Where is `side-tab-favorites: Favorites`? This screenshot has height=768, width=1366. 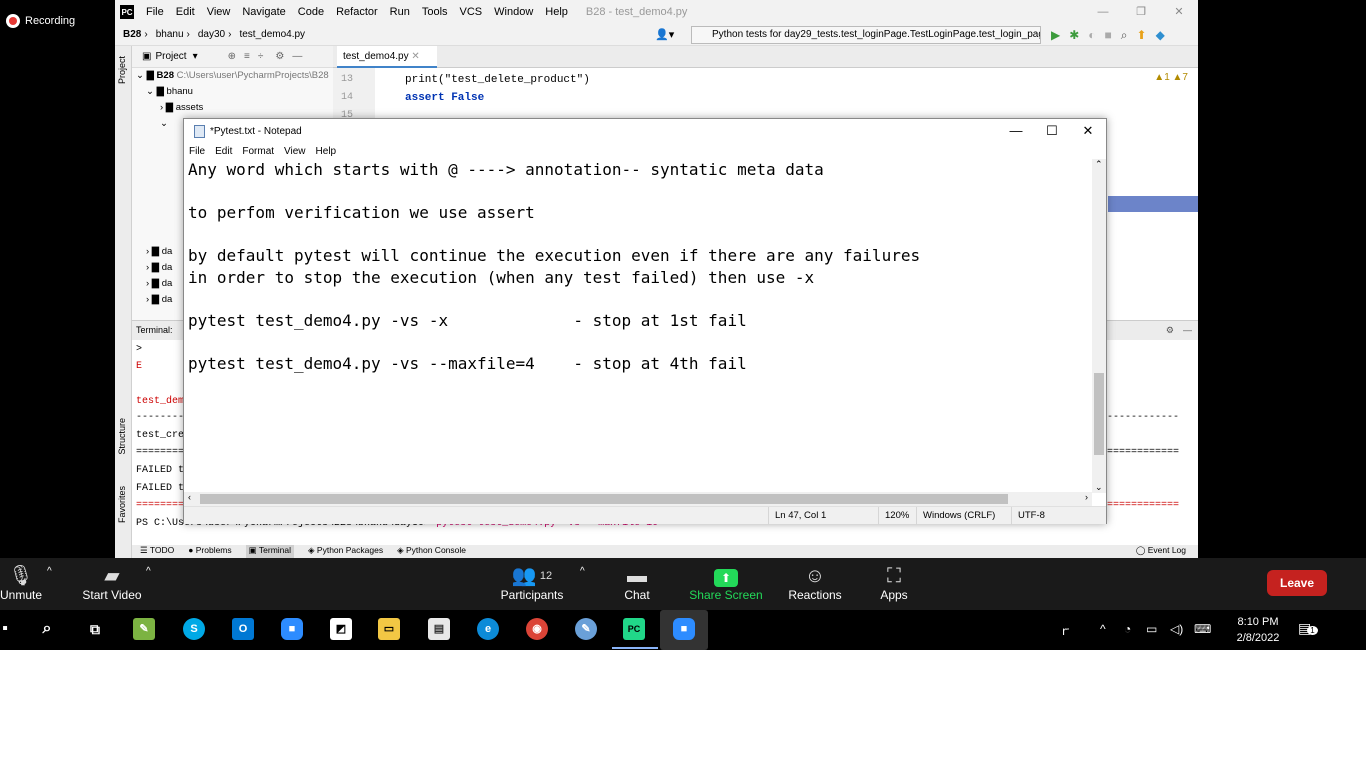 side-tab-favorites: Favorites is located at coordinates (122, 504).